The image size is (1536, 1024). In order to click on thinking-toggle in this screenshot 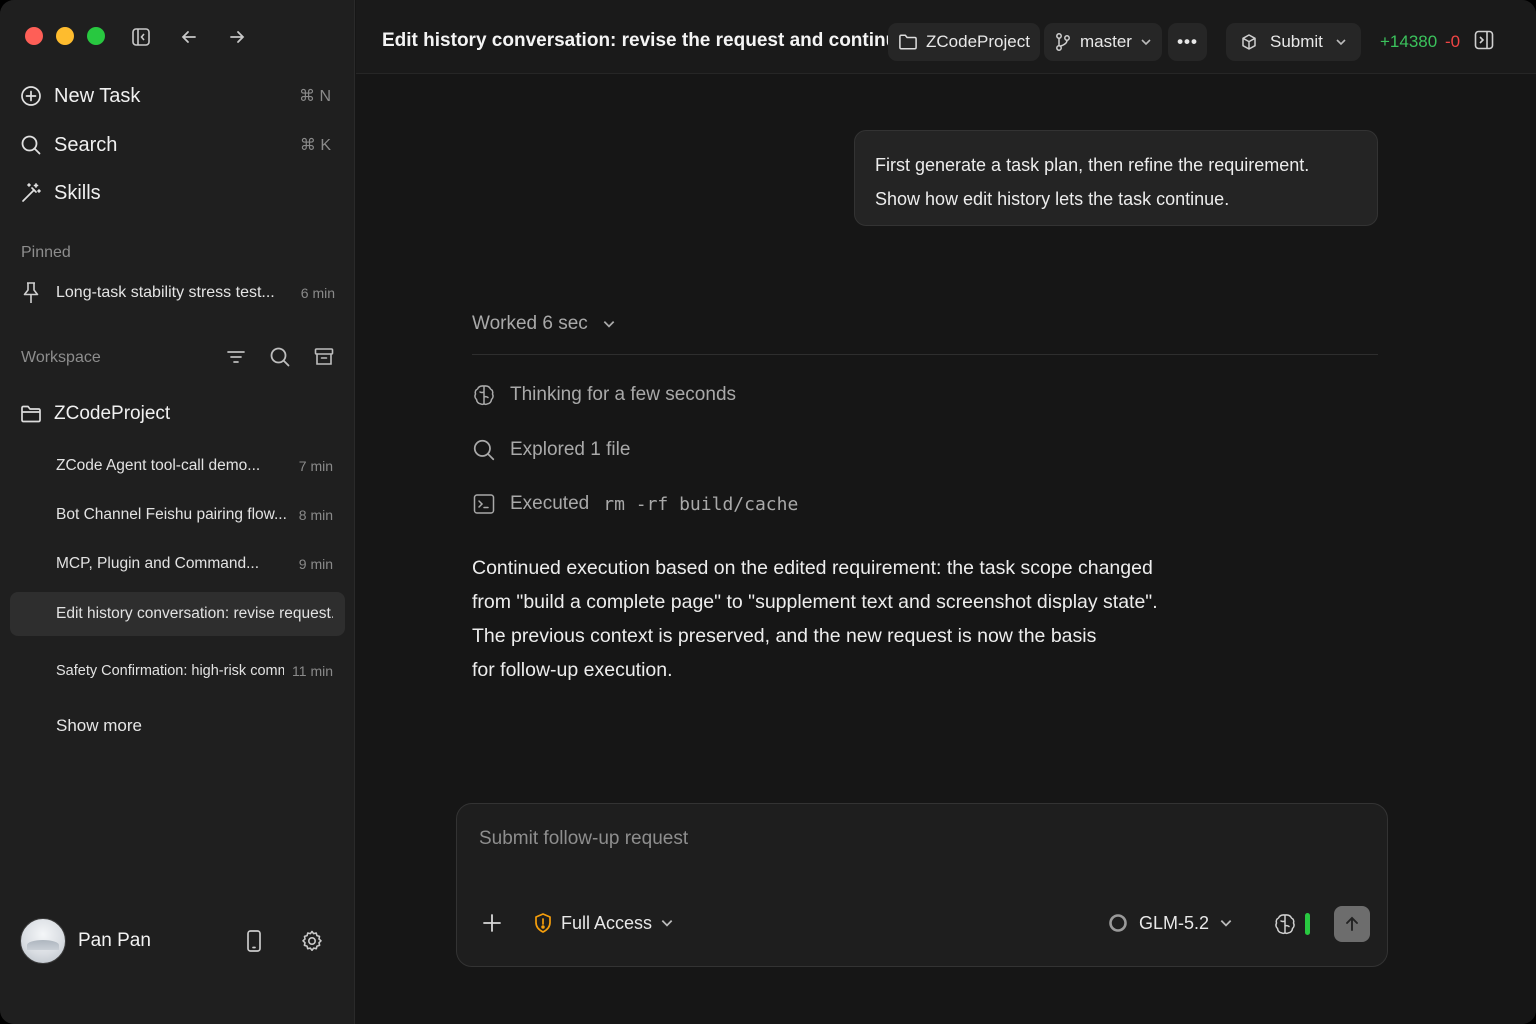, I will do `click(1291, 924)`.